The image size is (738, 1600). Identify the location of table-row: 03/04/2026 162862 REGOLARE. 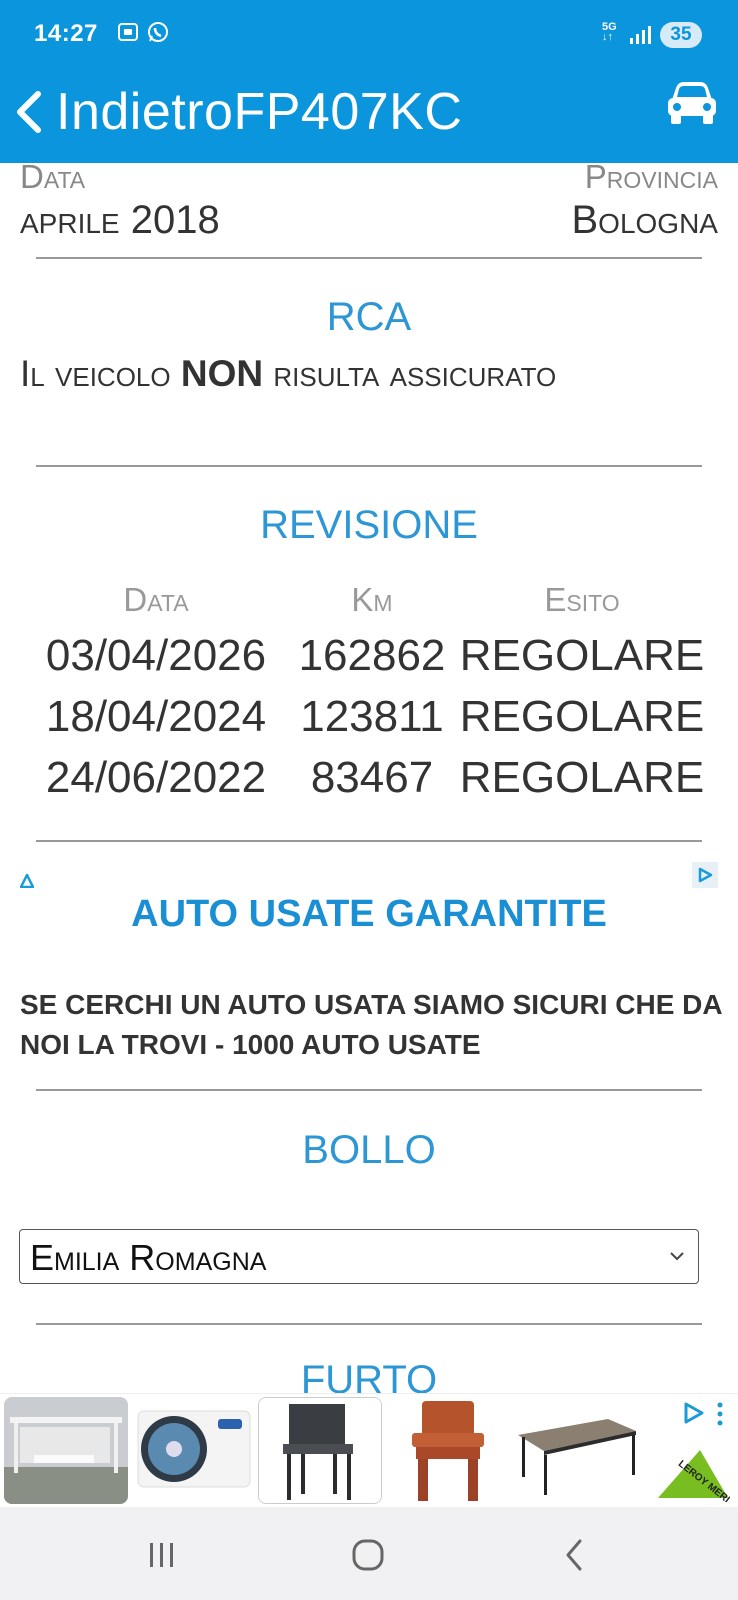
(370, 655).